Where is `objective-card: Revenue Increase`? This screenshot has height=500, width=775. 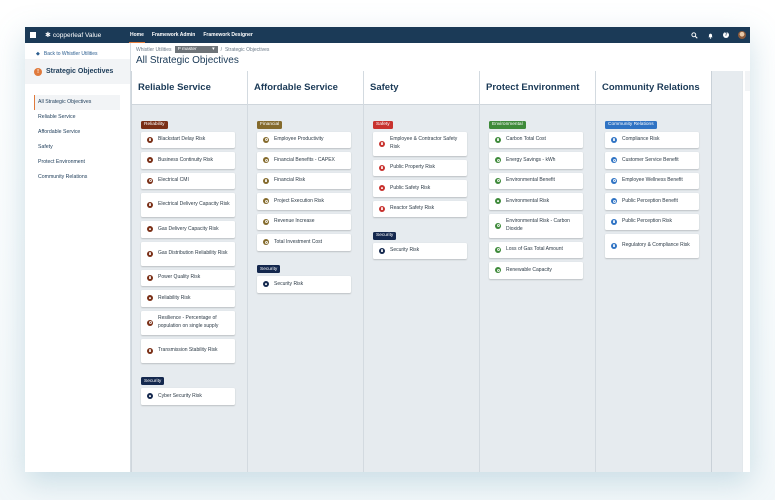 objective-card: Revenue Increase is located at coordinates (304, 221).